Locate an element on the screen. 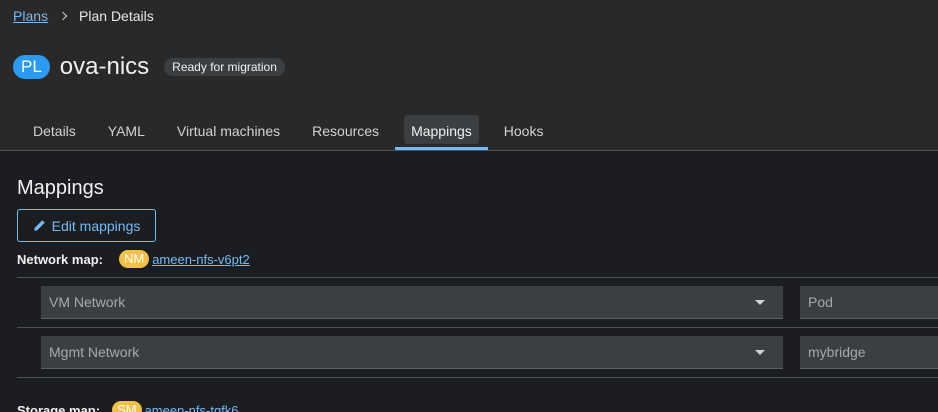 The width and height of the screenshot is (938, 412). plan-badge: PL is located at coordinates (31, 67).